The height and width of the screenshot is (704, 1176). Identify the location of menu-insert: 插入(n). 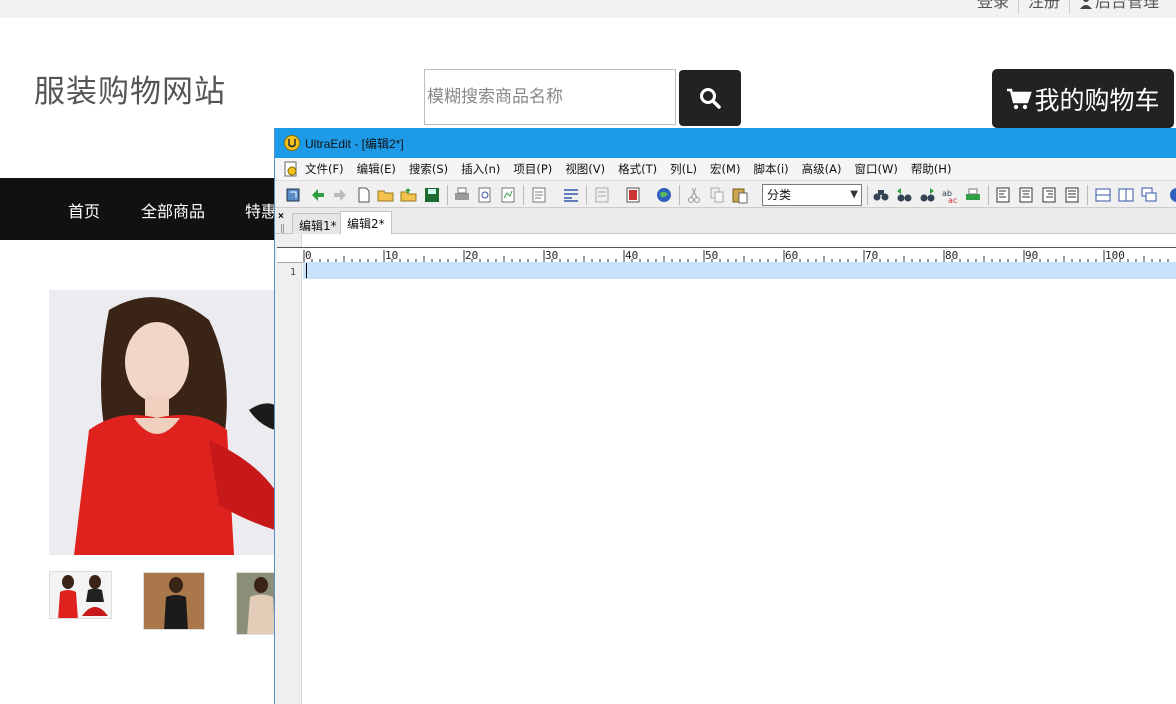
(480, 169).